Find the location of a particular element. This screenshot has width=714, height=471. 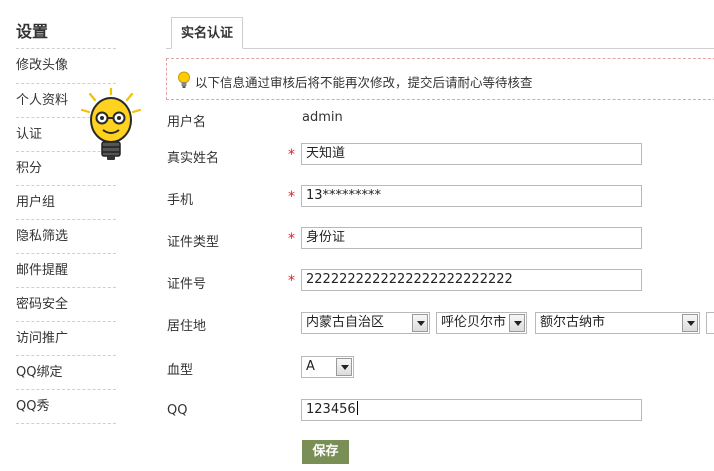

sidebar-item-label: 用户组 is located at coordinates (36, 202).